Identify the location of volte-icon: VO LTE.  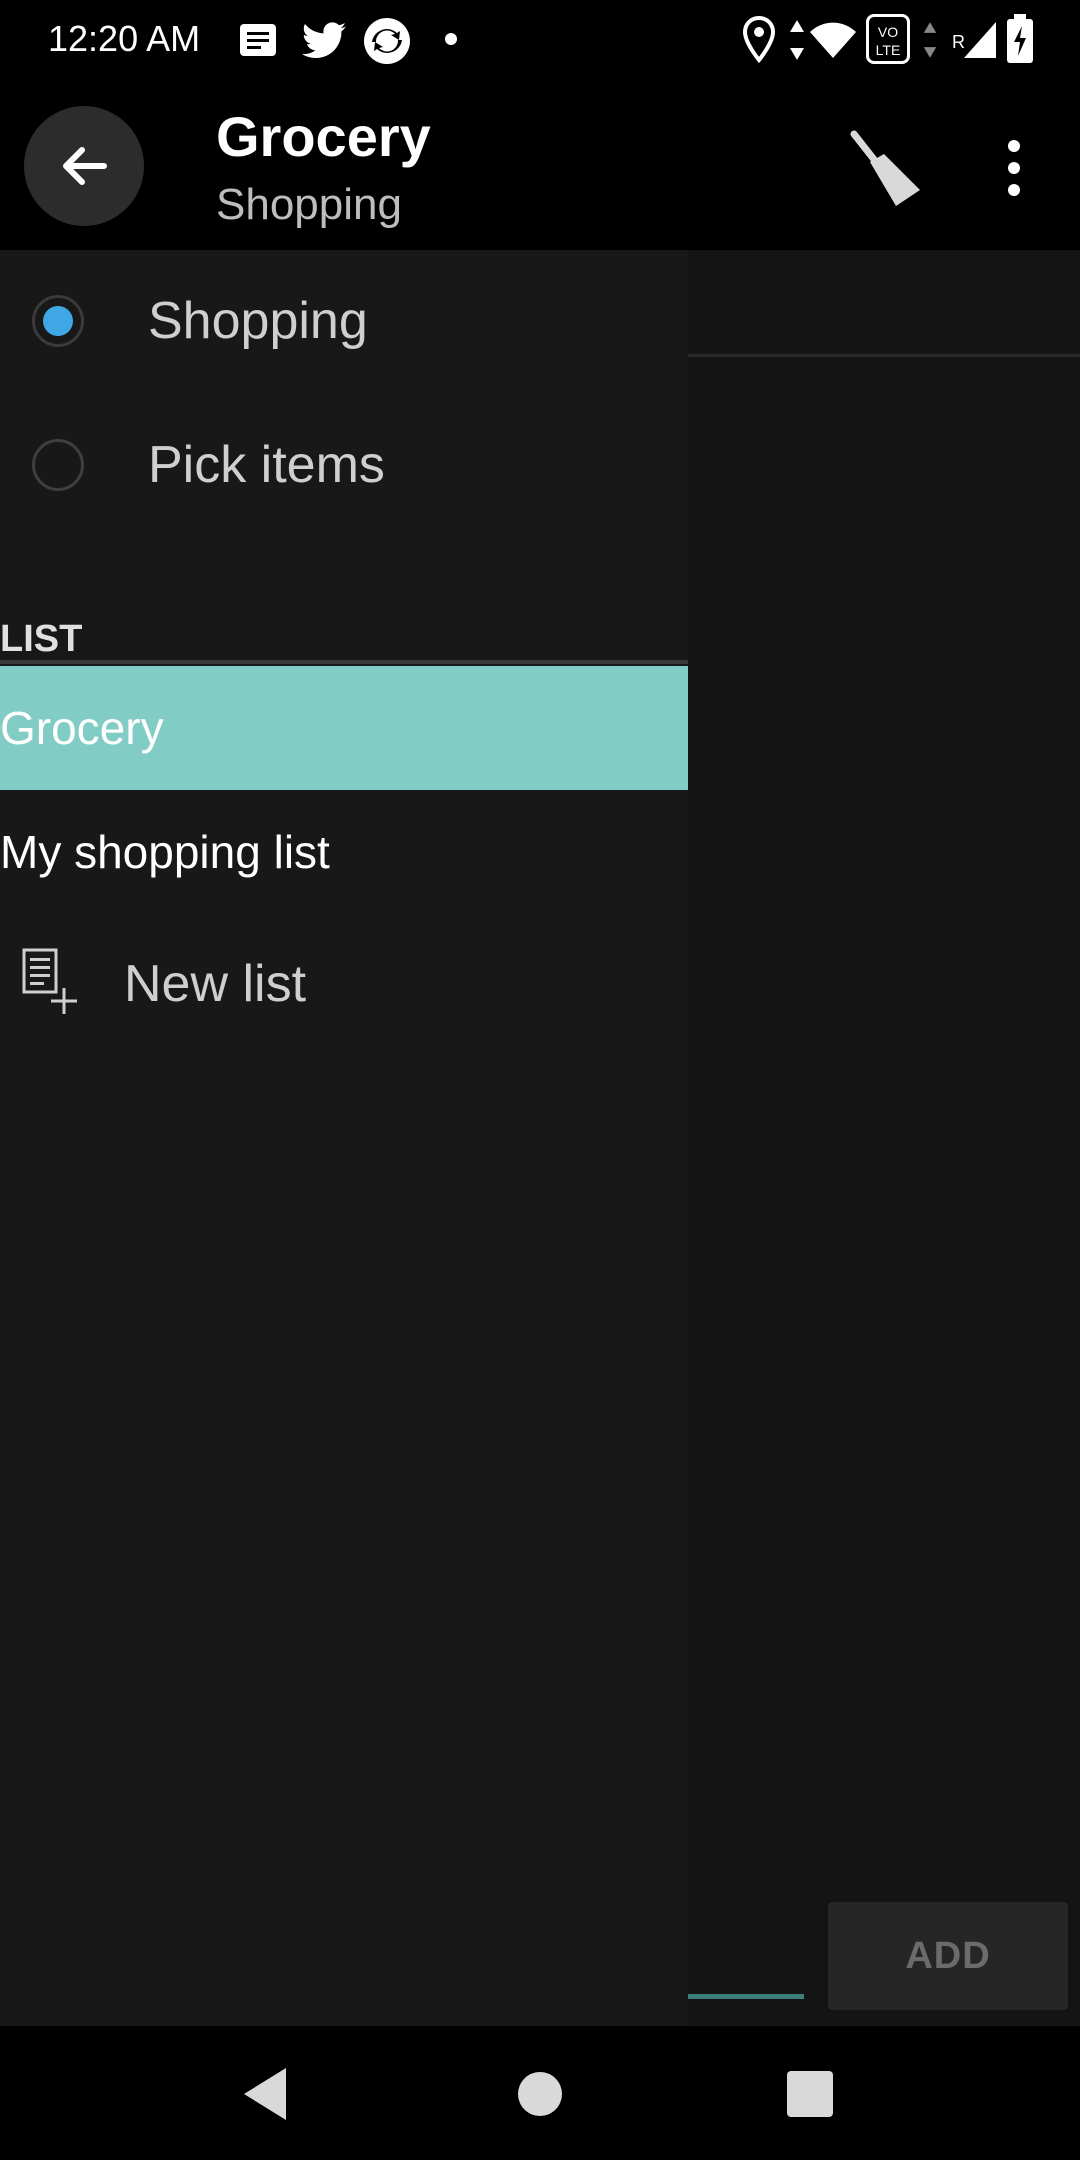
(888, 39).